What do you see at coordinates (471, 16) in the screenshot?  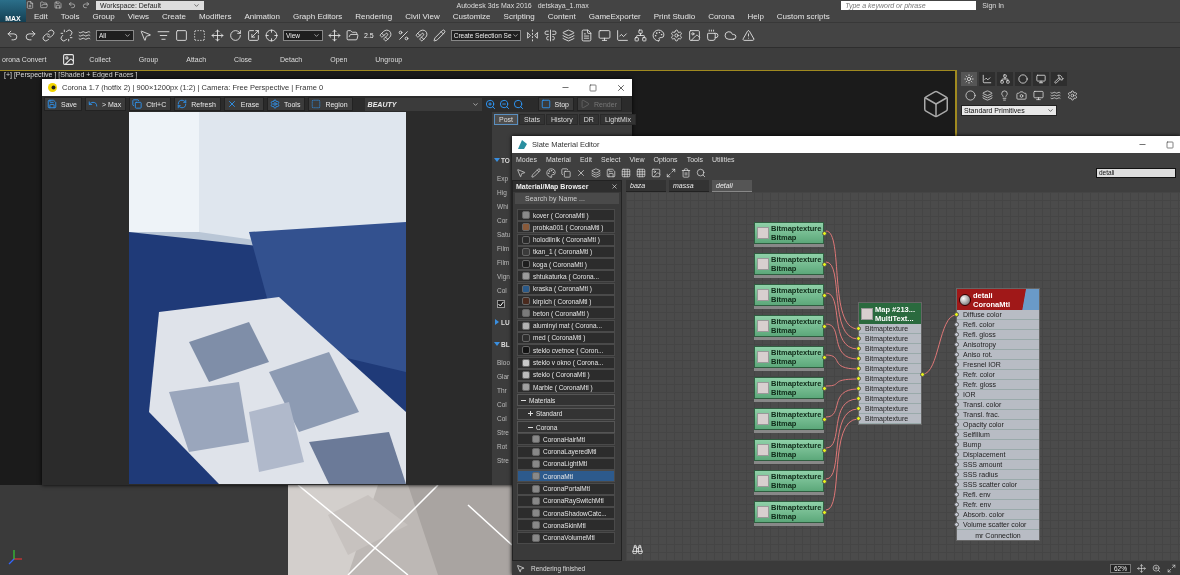 I see `menu-item: Customize` at bounding box center [471, 16].